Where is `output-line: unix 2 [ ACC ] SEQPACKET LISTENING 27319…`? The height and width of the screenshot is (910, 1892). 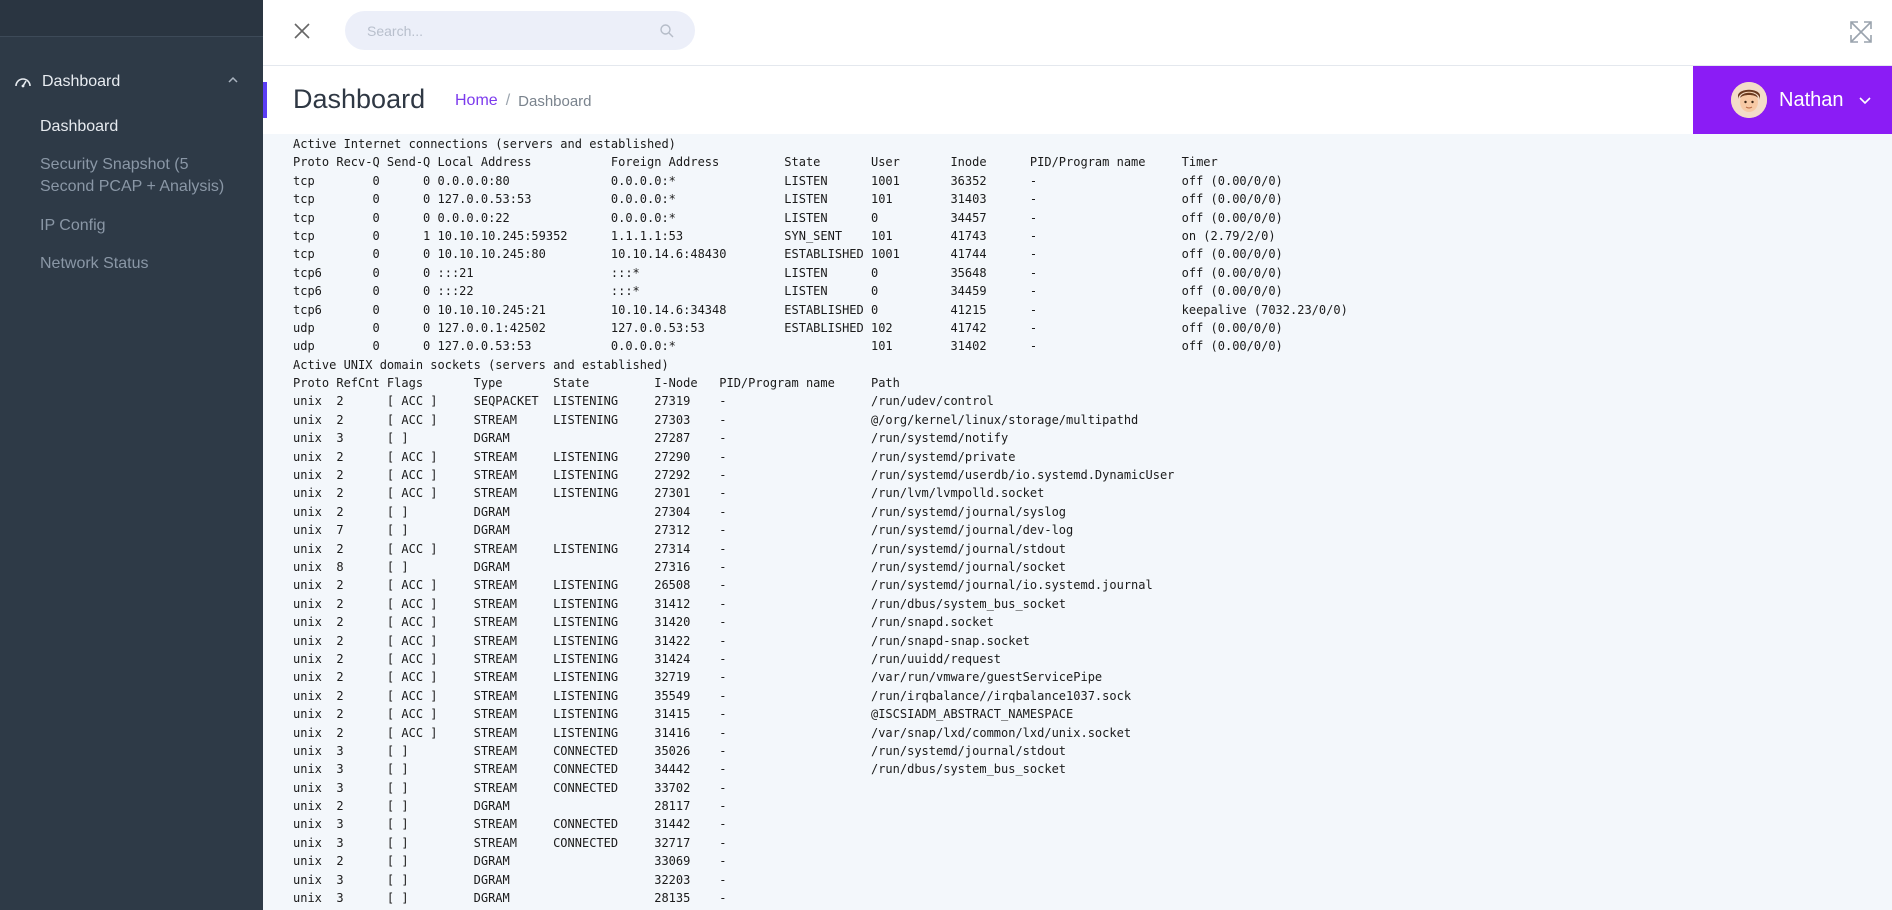 output-line: unix 2 [ ACC ] SEQPACKET LISTENING 27319… is located at coordinates (643, 401).